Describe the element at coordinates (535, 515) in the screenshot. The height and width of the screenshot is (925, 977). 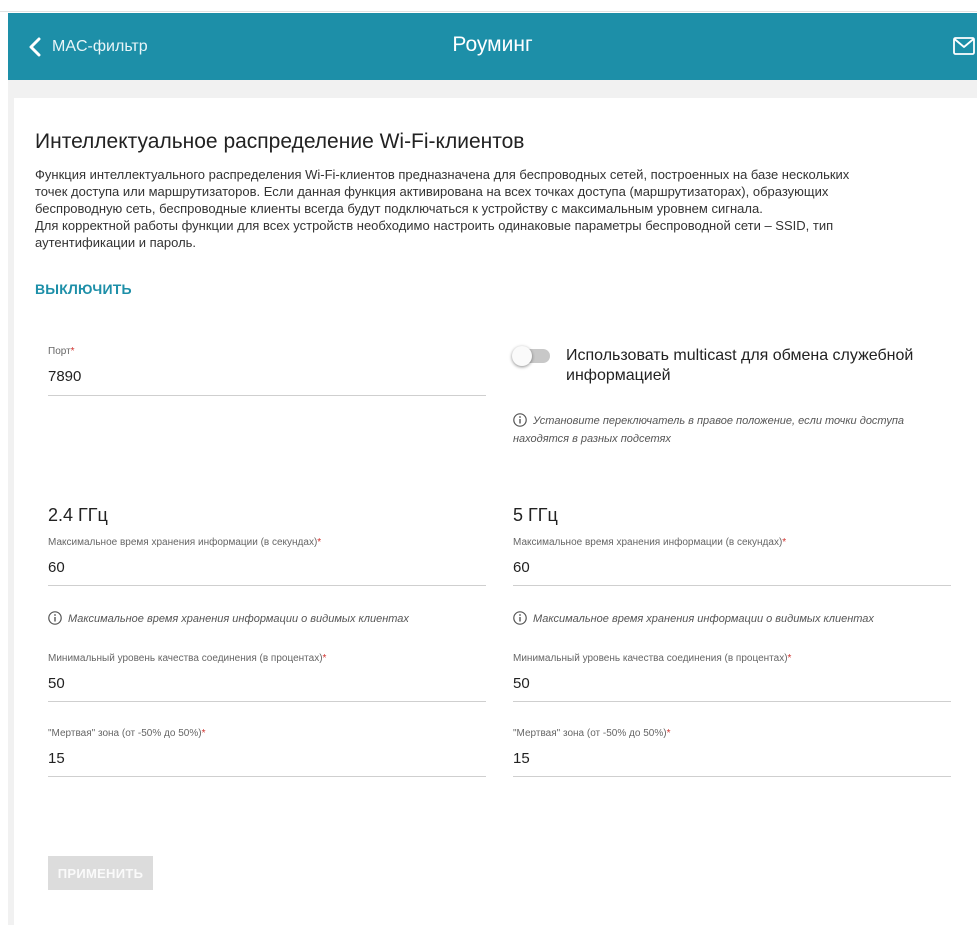
I see `band-5-title: 5 ГГц` at that location.